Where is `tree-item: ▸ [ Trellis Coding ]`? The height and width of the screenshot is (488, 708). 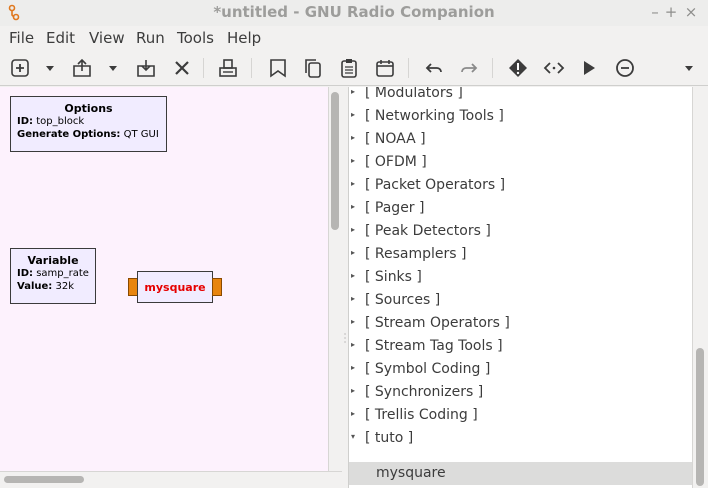
tree-item: ▸ [ Trellis Coding ] is located at coordinates (520, 415).